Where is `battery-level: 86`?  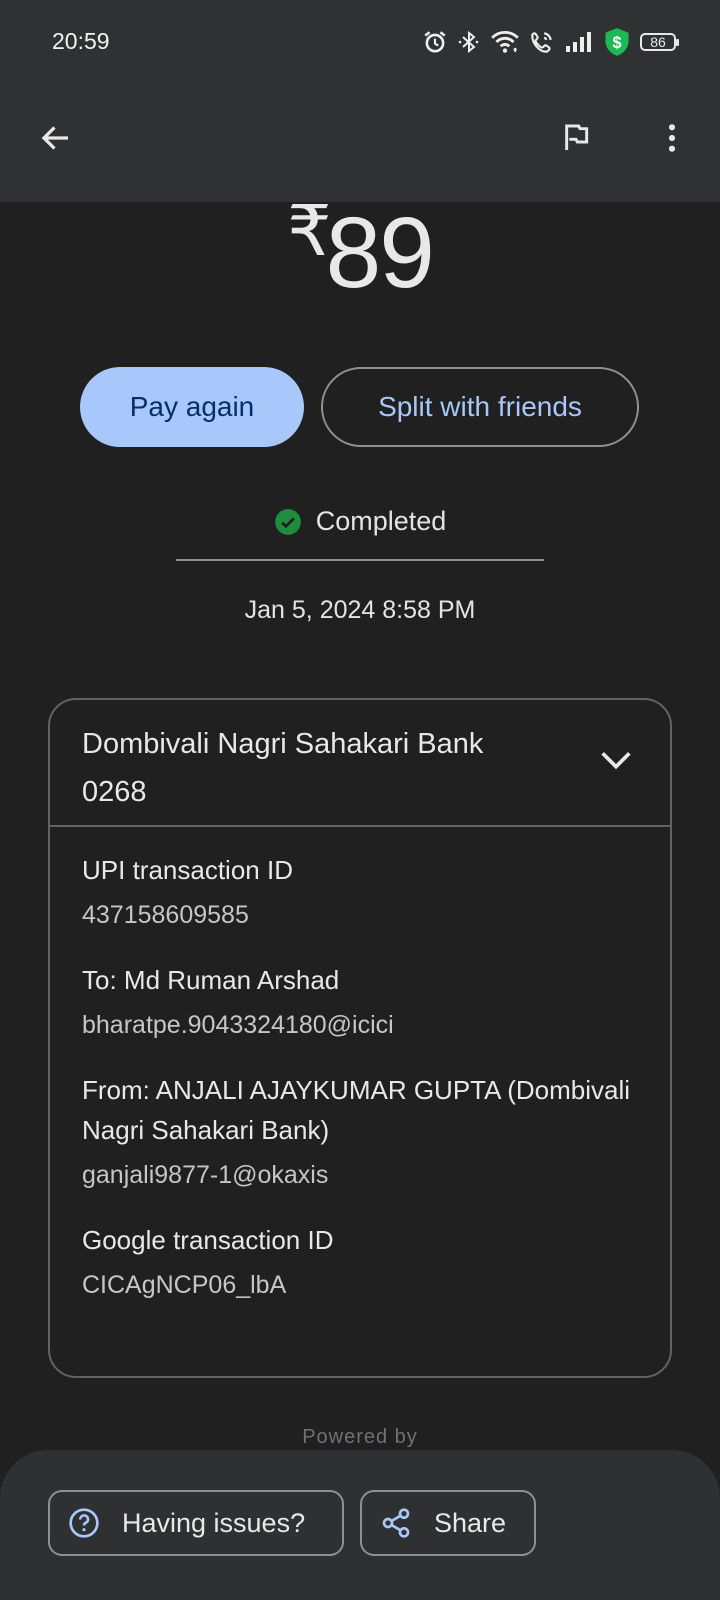 battery-level: 86 is located at coordinates (659, 42).